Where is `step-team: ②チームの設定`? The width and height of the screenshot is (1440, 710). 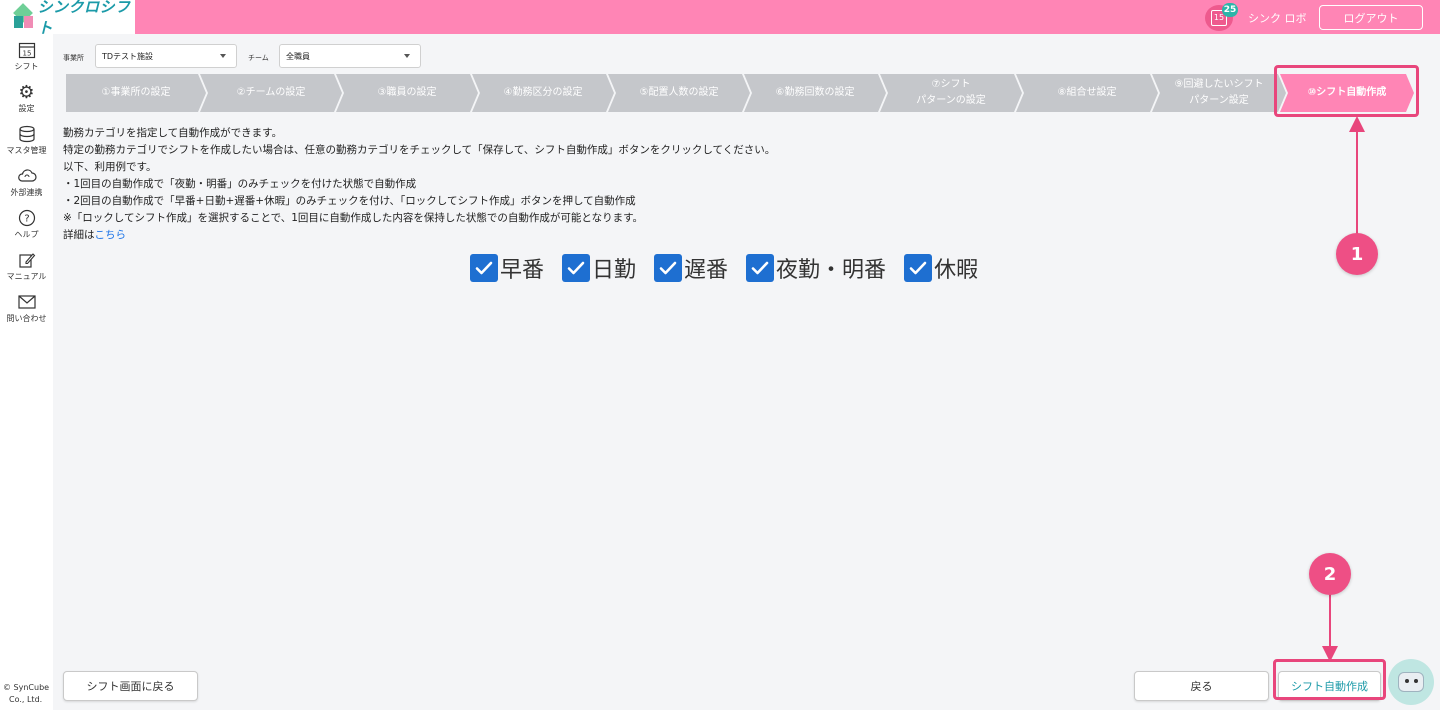
step-team: ②チームの設定 is located at coordinates (271, 93).